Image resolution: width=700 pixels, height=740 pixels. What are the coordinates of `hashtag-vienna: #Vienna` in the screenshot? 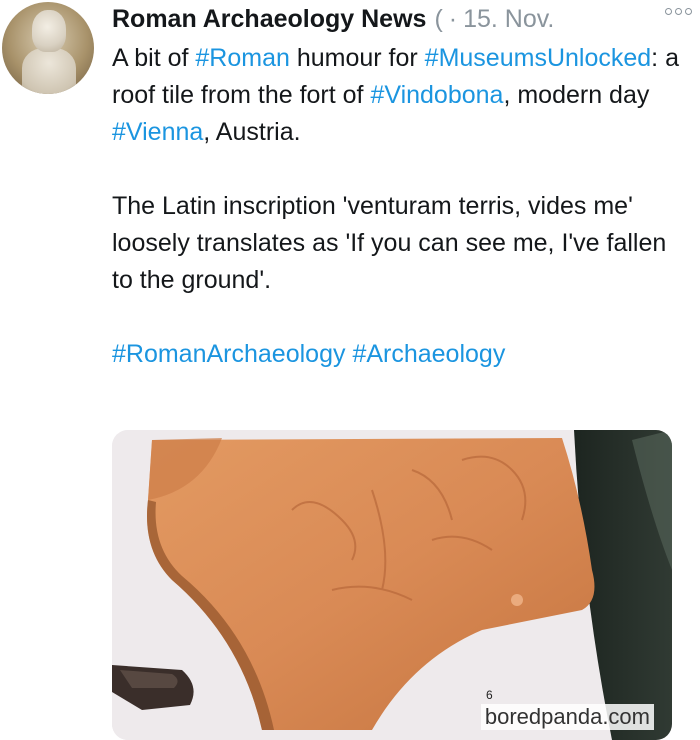 It's located at (157, 132).